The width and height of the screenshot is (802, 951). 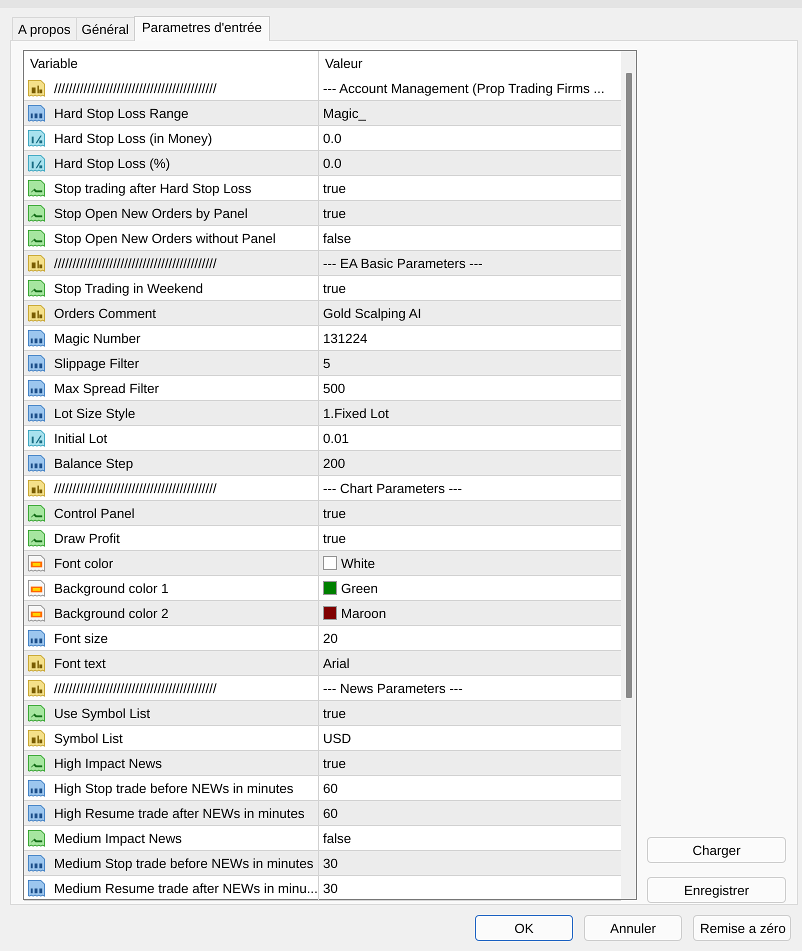 I want to click on table-cell: Hard Stop Loss Range, so click(x=121, y=113).